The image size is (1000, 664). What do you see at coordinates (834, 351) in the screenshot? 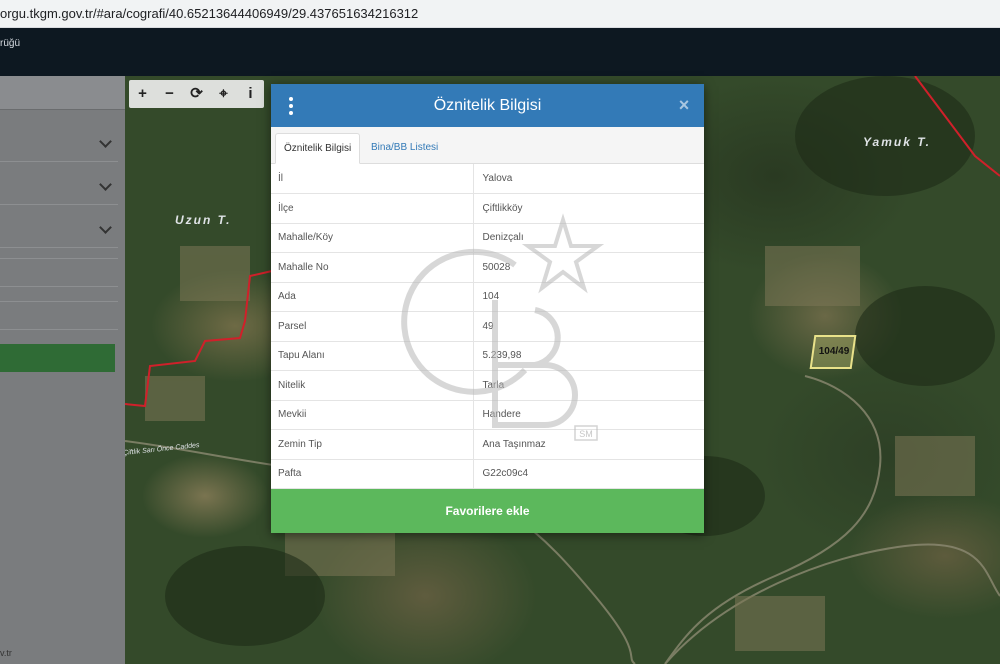
I see `parcel-label: 104/49` at bounding box center [834, 351].